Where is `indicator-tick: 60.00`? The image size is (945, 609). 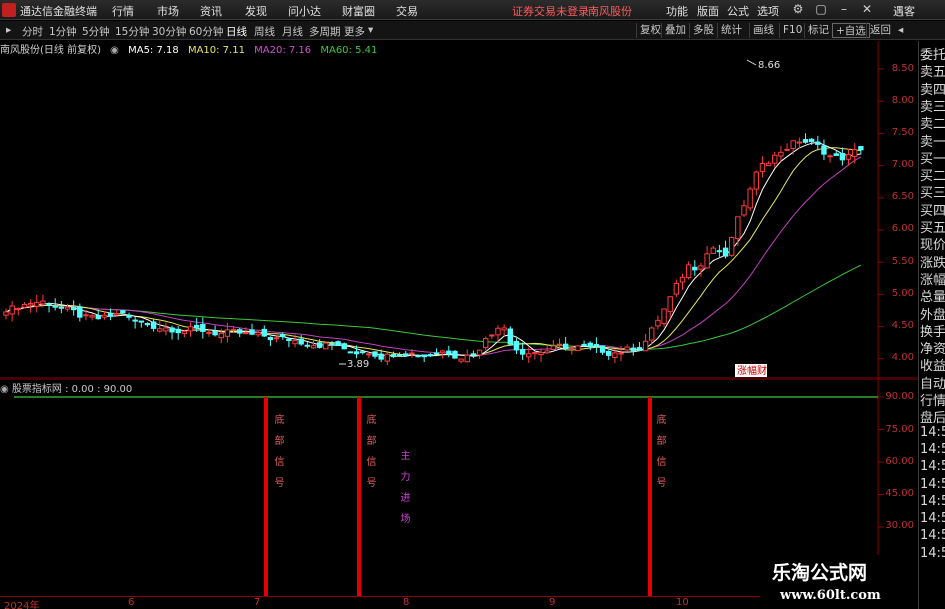
indicator-tick: 60.00 is located at coordinates (899, 461).